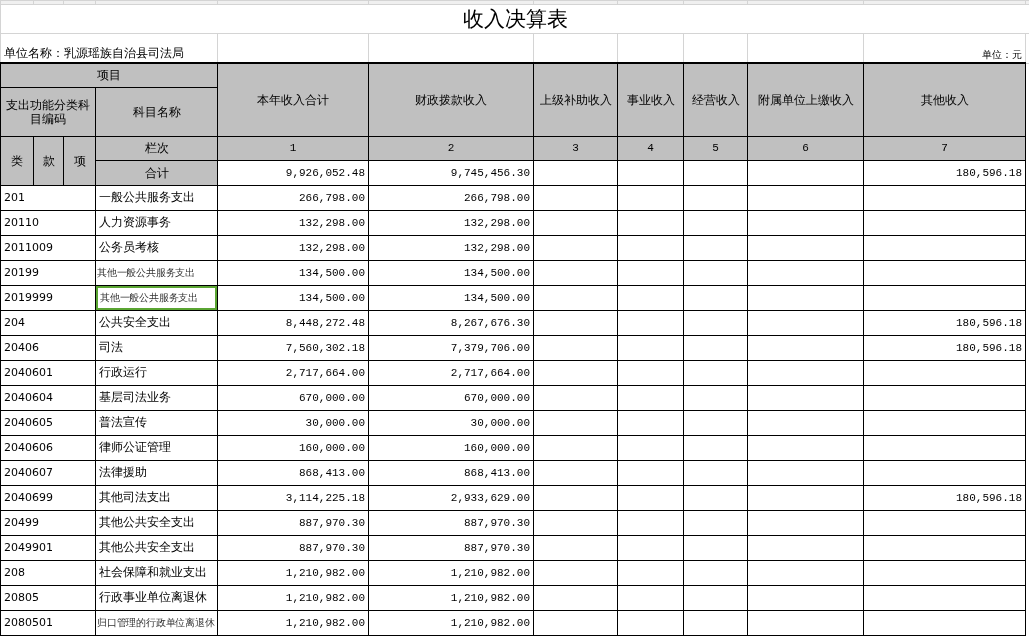  Describe the element at coordinates (48, 197) in the screenshot. I see `table-cell: 201` at that location.